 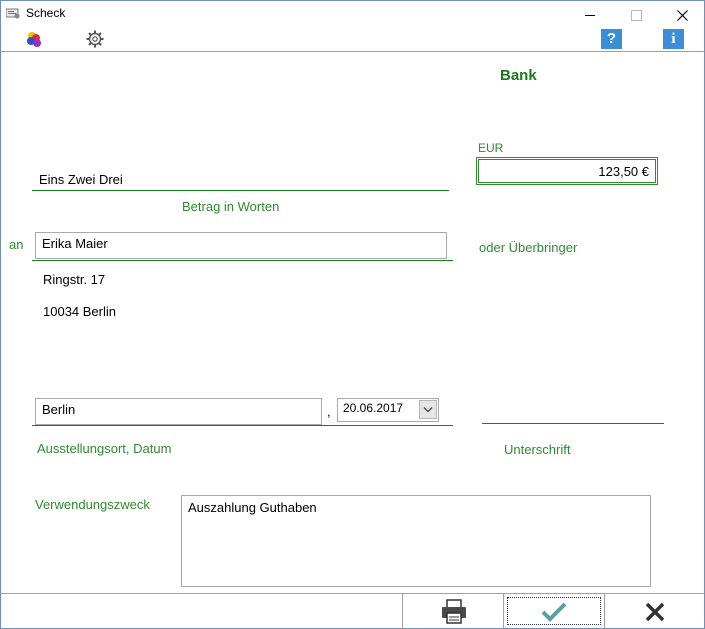 I want to click on colors-icon, so click(x=34, y=39).